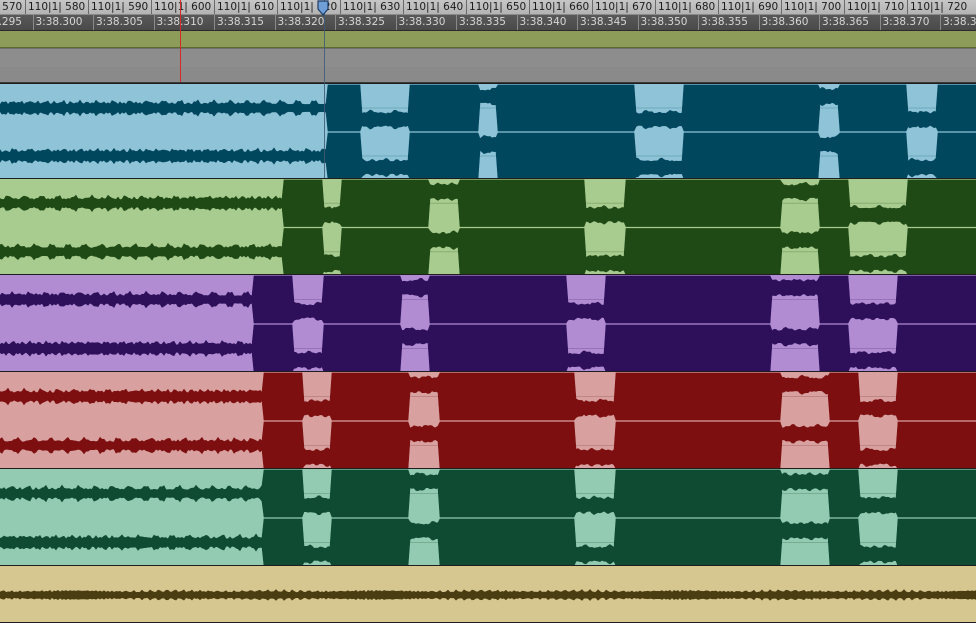 The width and height of the screenshot is (976, 623). What do you see at coordinates (120, 7) in the screenshot?
I see `bar-tick-label: 110|1| 590` at bounding box center [120, 7].